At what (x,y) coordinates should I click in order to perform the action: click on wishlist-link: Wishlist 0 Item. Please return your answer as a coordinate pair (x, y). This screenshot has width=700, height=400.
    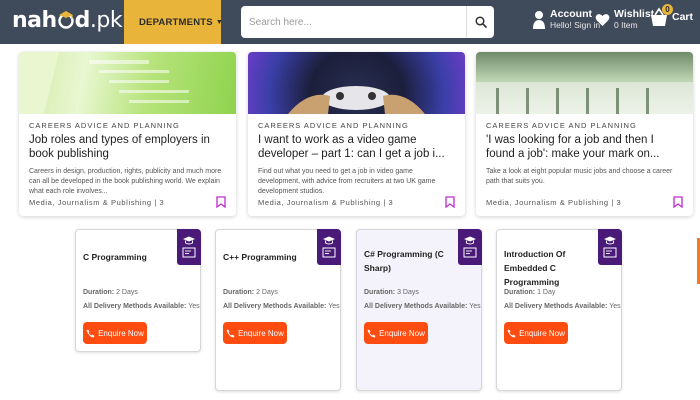
    Looking at the image, I should click on (624, 19).